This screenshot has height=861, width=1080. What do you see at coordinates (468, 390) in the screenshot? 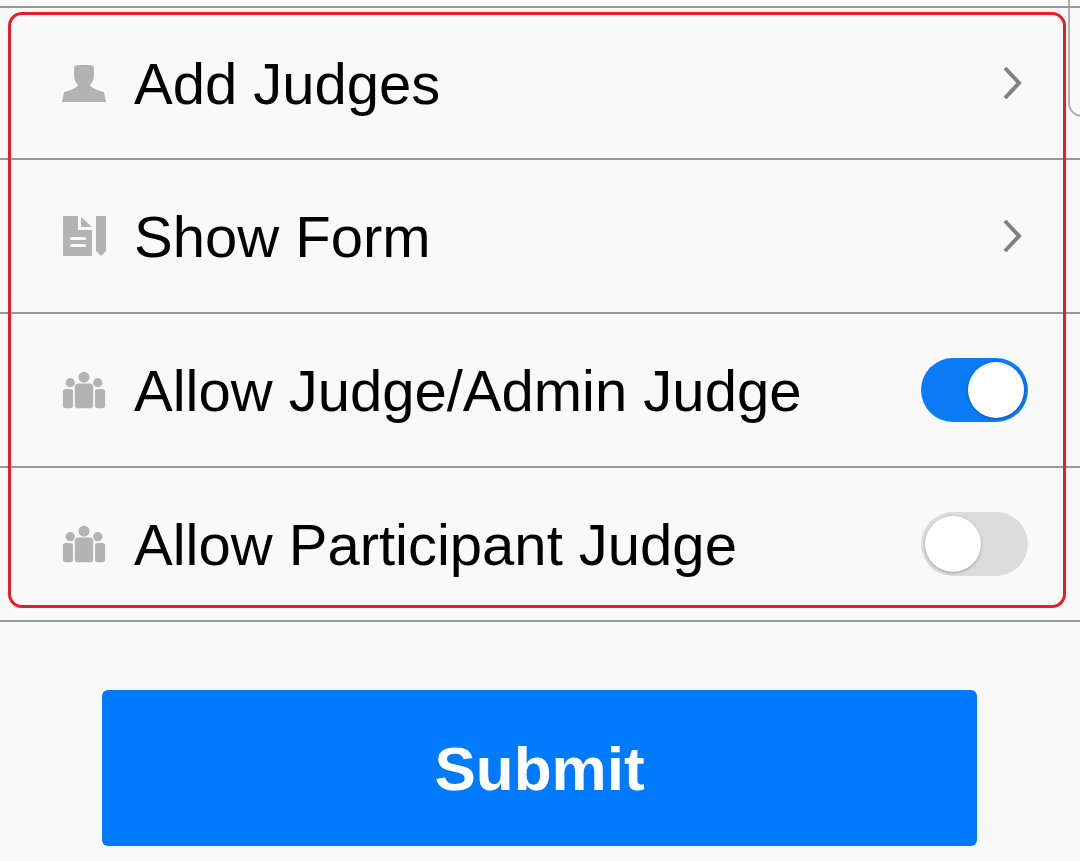
I see `setting-label: Allow Judge/Admin Judge` at bounding box center [468, 390].